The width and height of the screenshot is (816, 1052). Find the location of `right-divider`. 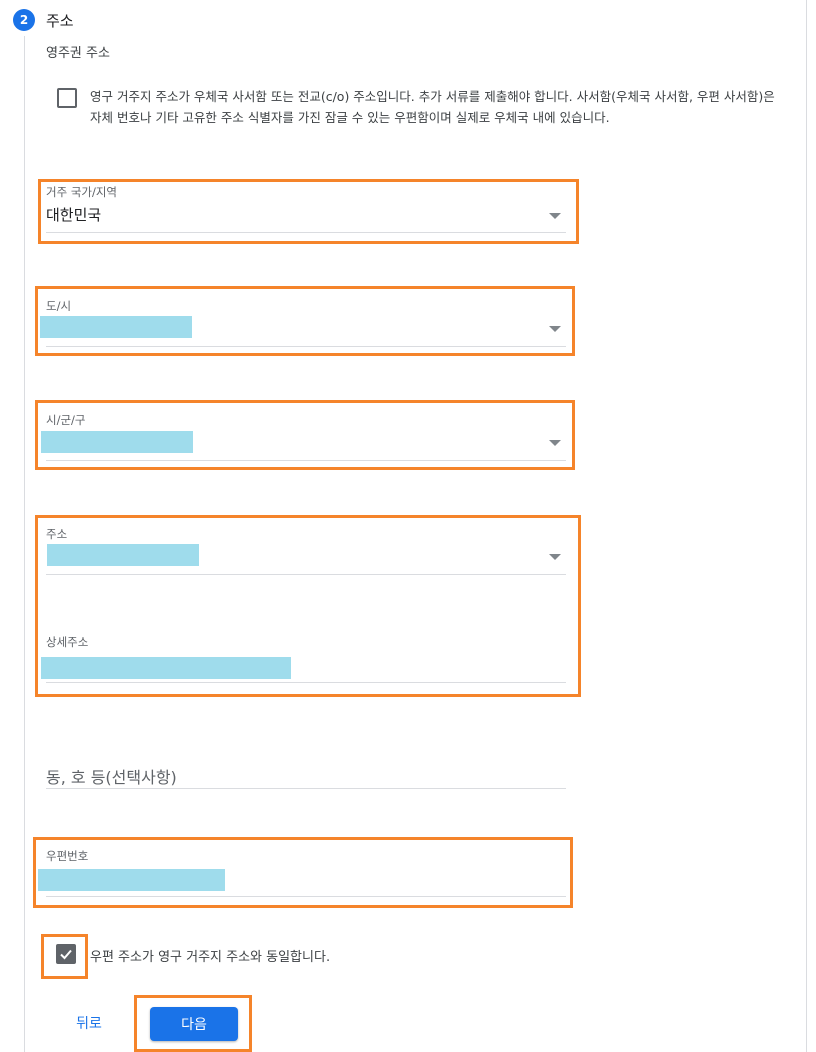

right-divider is located at coordinates (806, 526).